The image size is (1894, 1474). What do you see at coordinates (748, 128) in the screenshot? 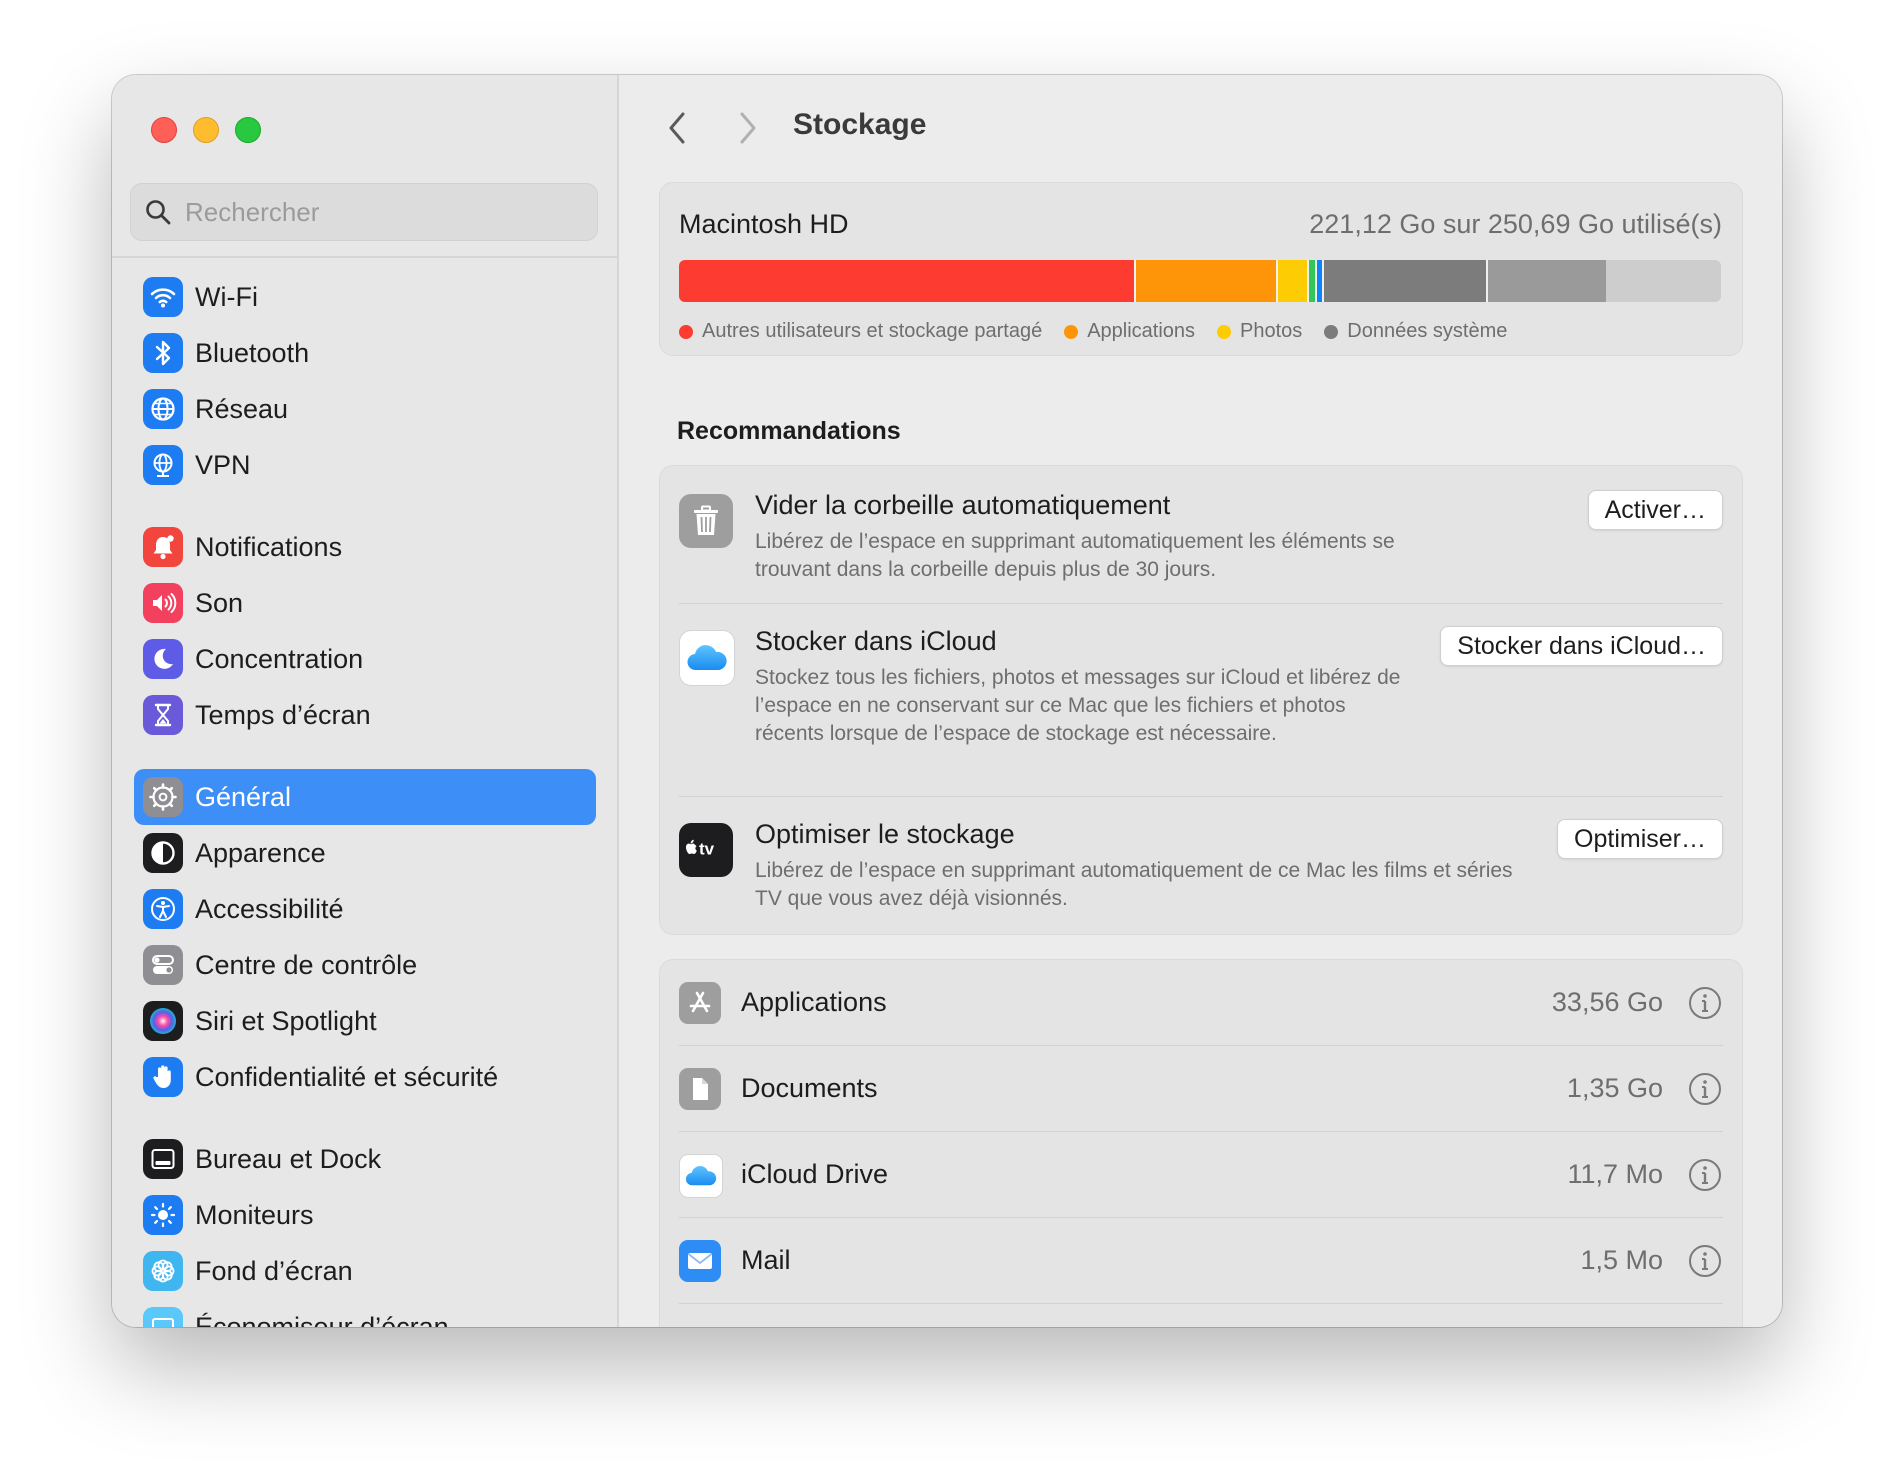
I see `forward-button` at bounding box center [748, 128].